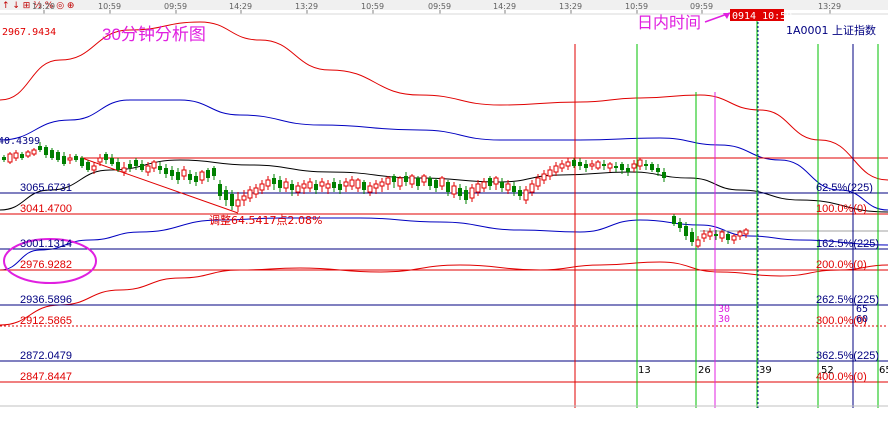  What do you see at coordinates (46, 265) in the screenshot?
I see `price-level-value: 2976.9282` at bounding box center [46, 265].